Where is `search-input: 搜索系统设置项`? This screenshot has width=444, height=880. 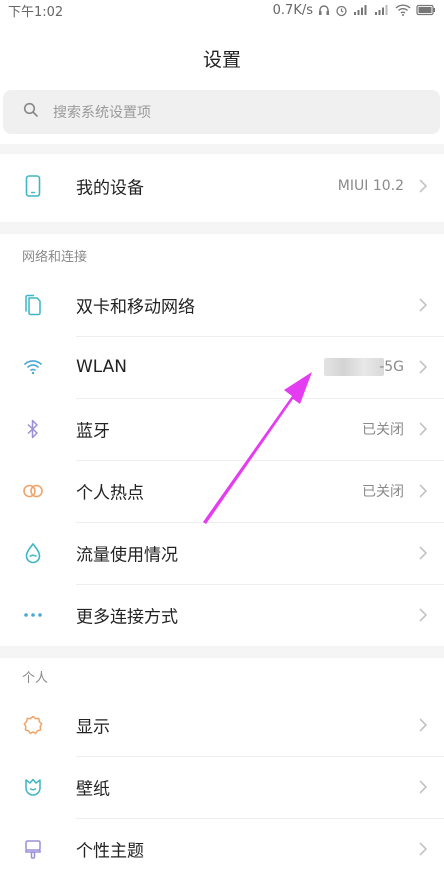
search-input: 搜索系统设置项 is located at coordinates (221, 112).